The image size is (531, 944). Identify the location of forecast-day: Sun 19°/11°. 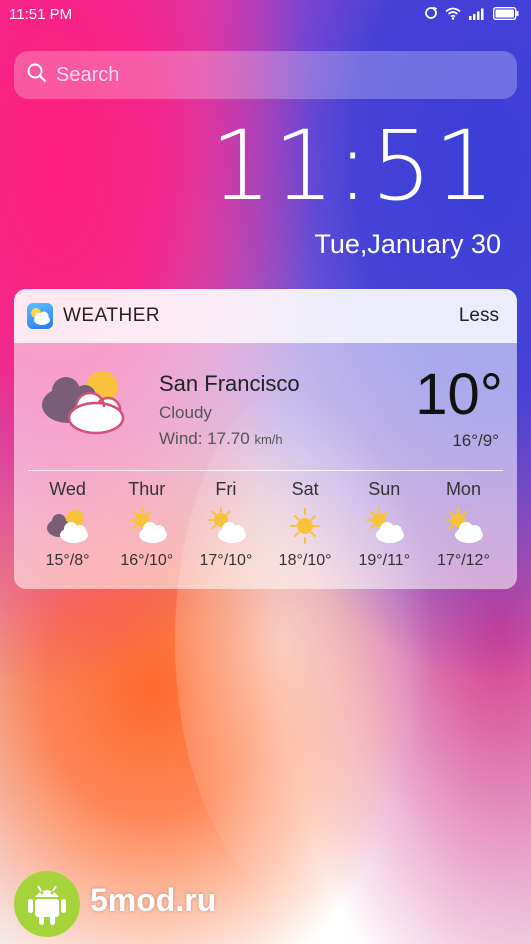
(384, 522).